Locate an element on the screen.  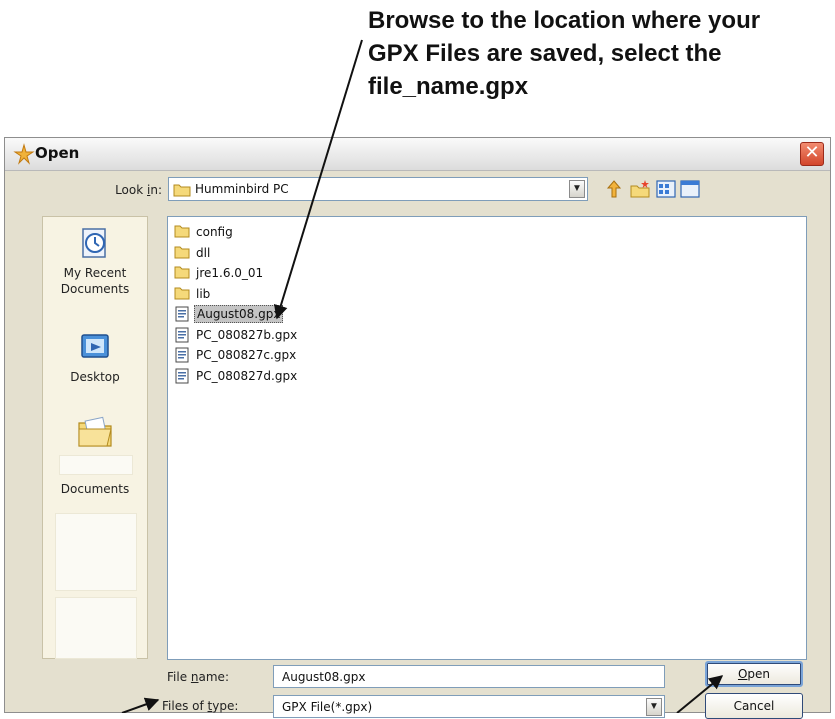
look-in-label-a: Look is located at coordinates (131, 190).